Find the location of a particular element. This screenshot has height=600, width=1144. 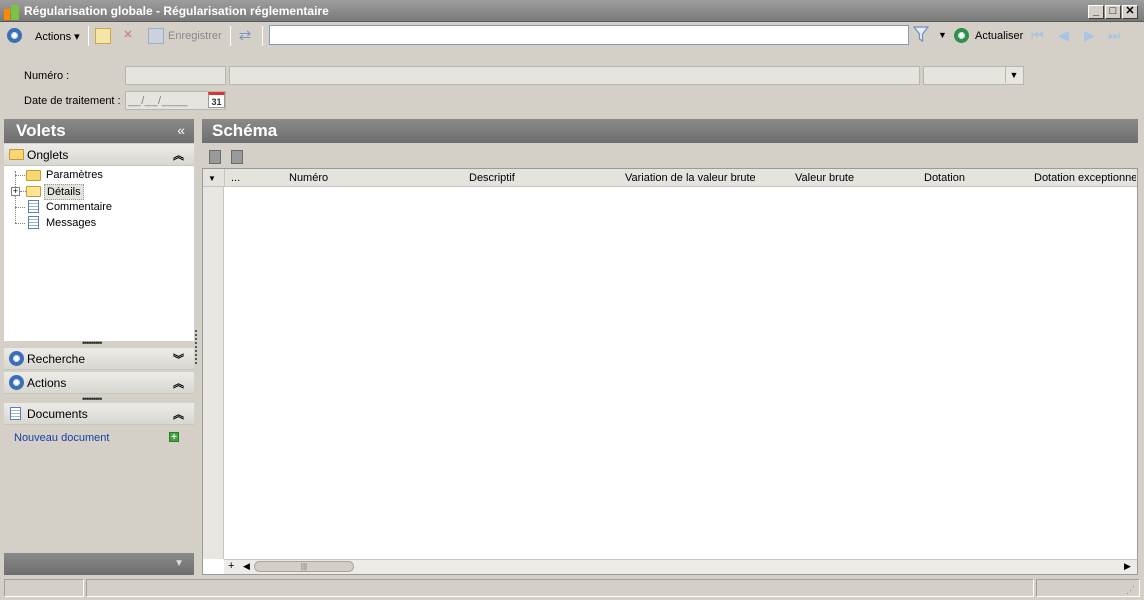

minimize-button: _ is located at coordinates (1096, 12).